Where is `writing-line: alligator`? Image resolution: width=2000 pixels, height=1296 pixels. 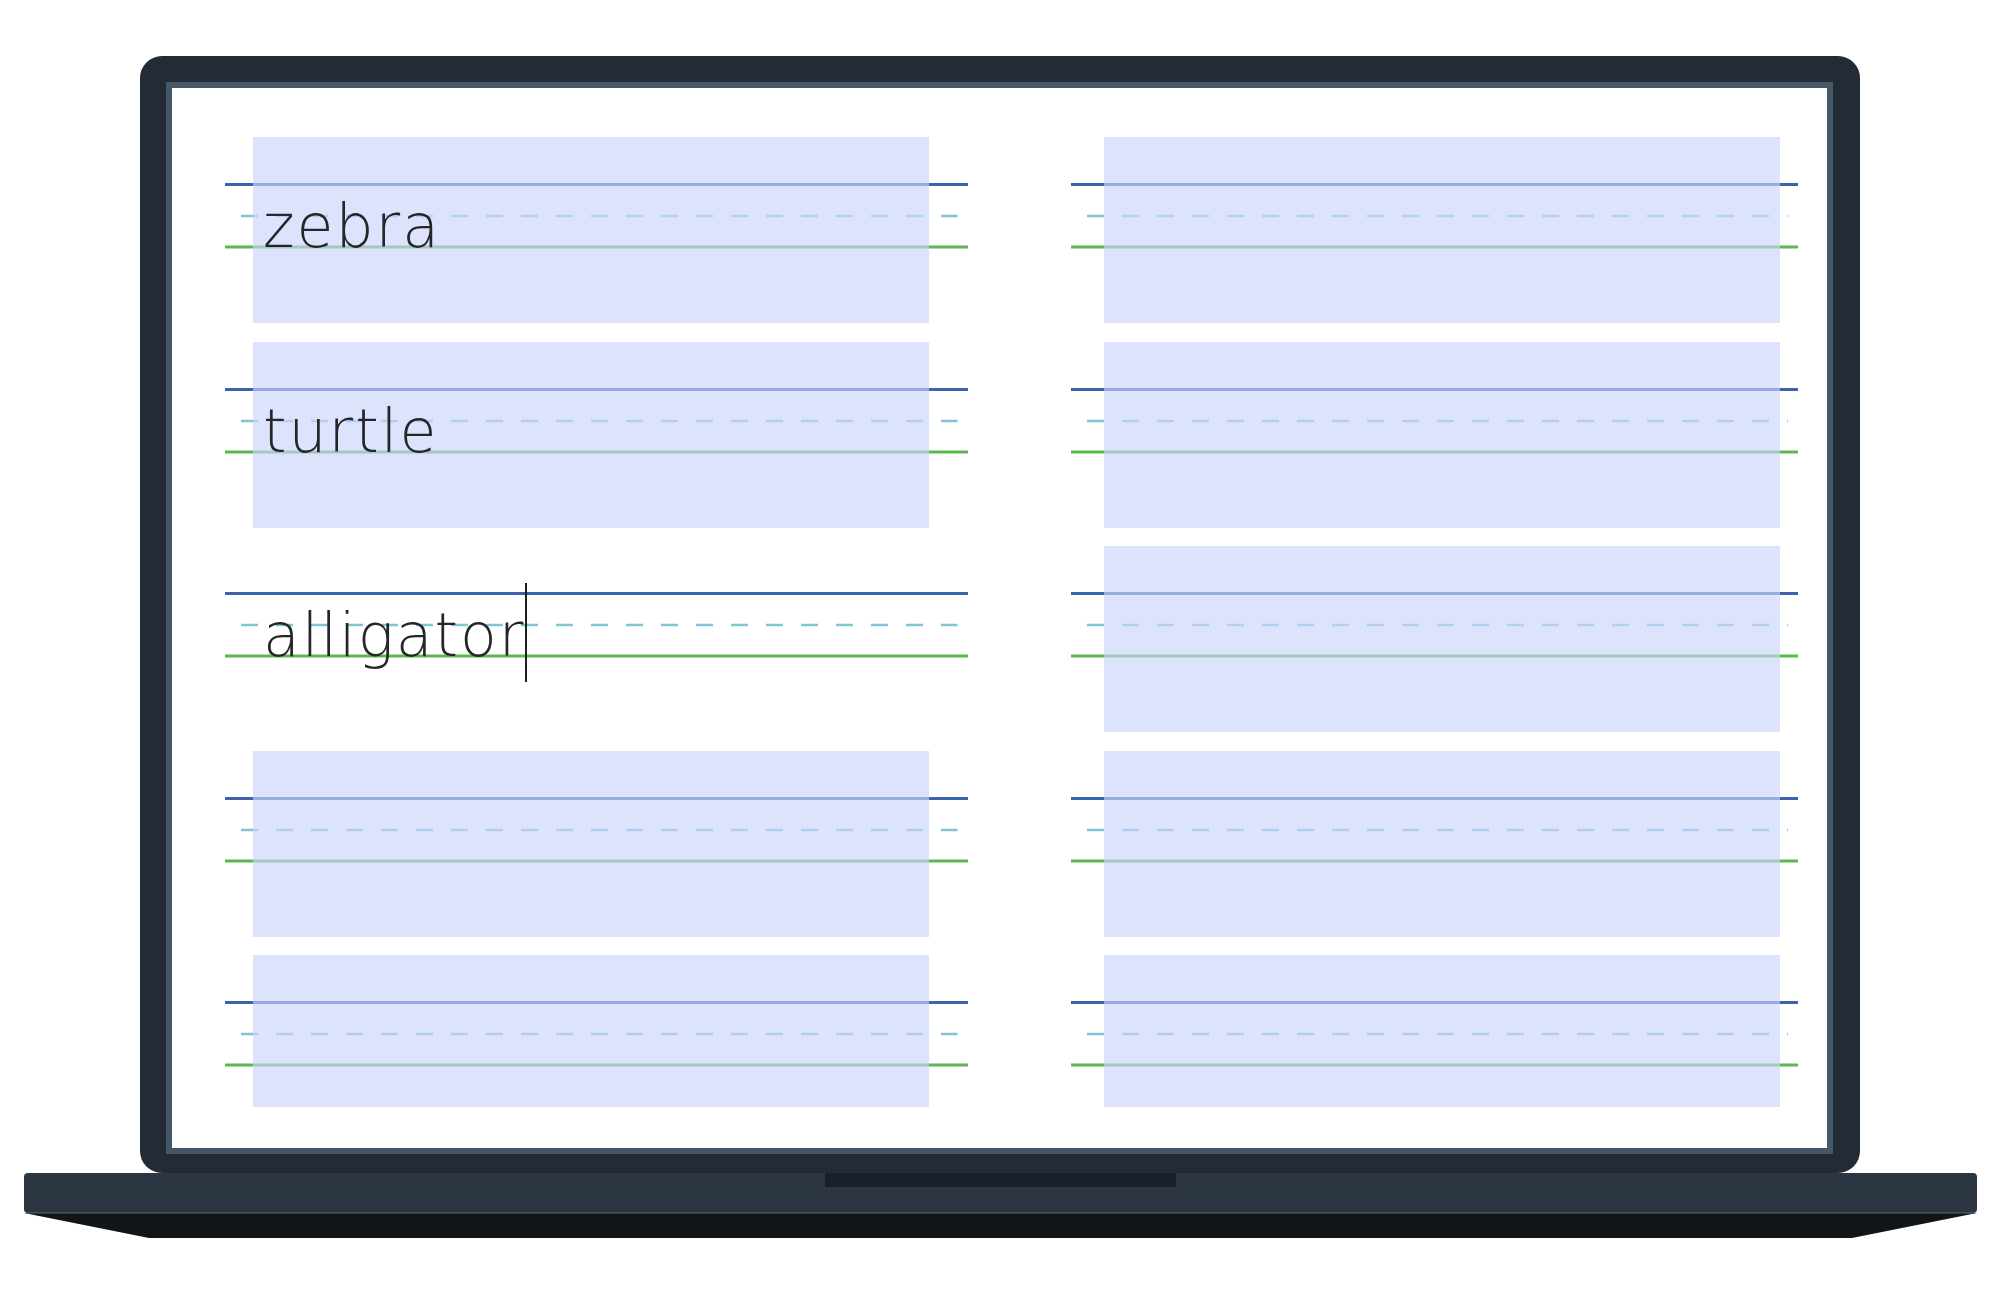 writing-line: alligator is located at coordinates (596, 639).